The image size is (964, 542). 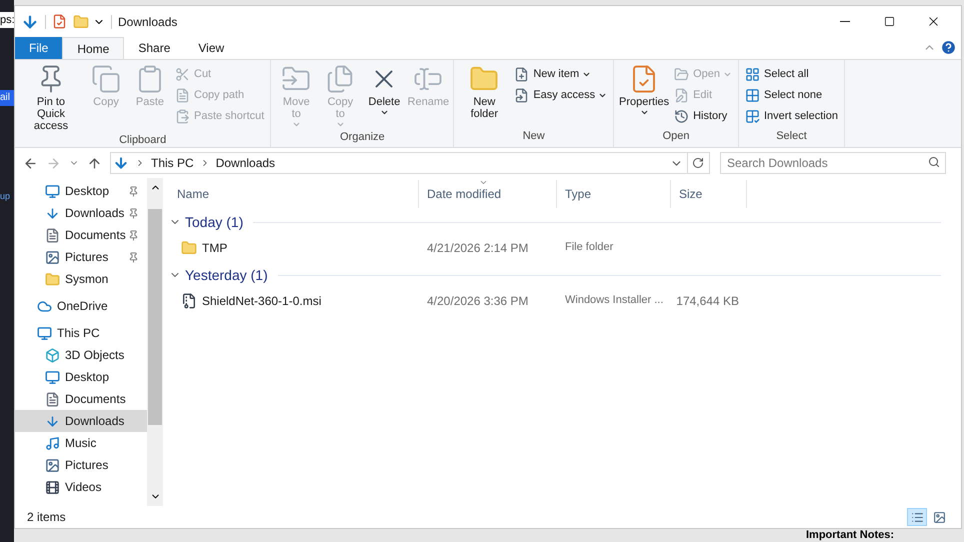 I want to click on ribbon-group-label: Organize, so click(x=362, y=137).